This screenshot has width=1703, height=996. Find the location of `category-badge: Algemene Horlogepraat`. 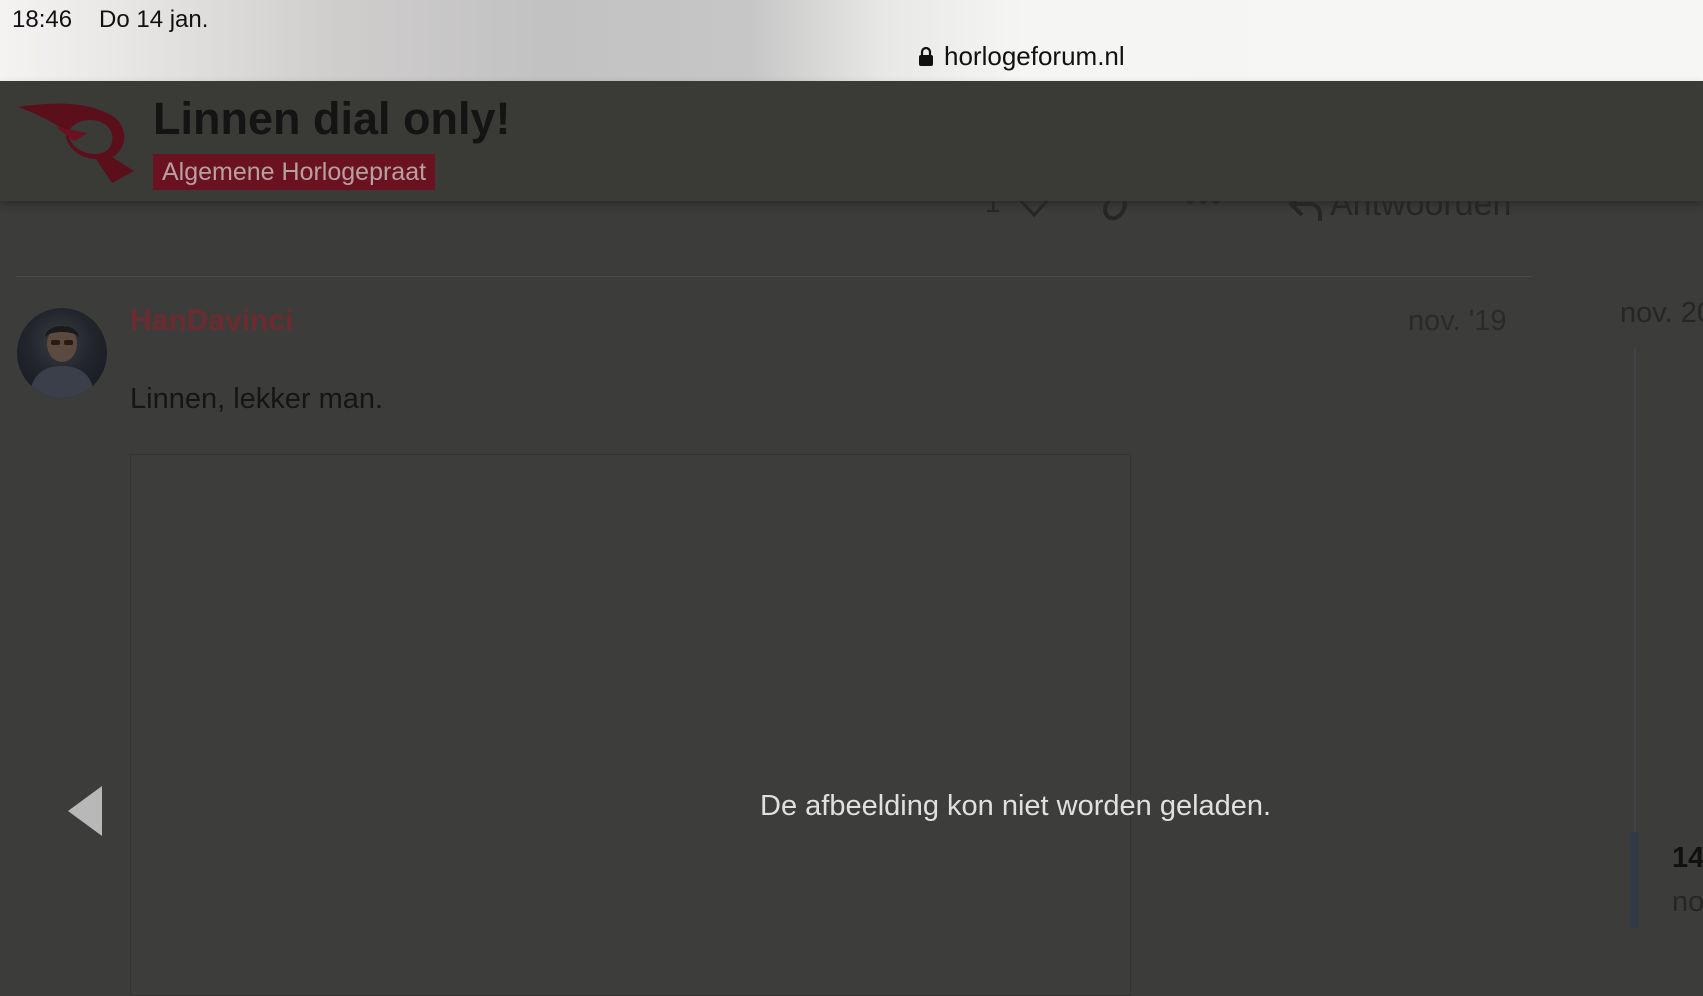

category-badge: Algemene Horlogepraat is located at coordinates (294, 172).